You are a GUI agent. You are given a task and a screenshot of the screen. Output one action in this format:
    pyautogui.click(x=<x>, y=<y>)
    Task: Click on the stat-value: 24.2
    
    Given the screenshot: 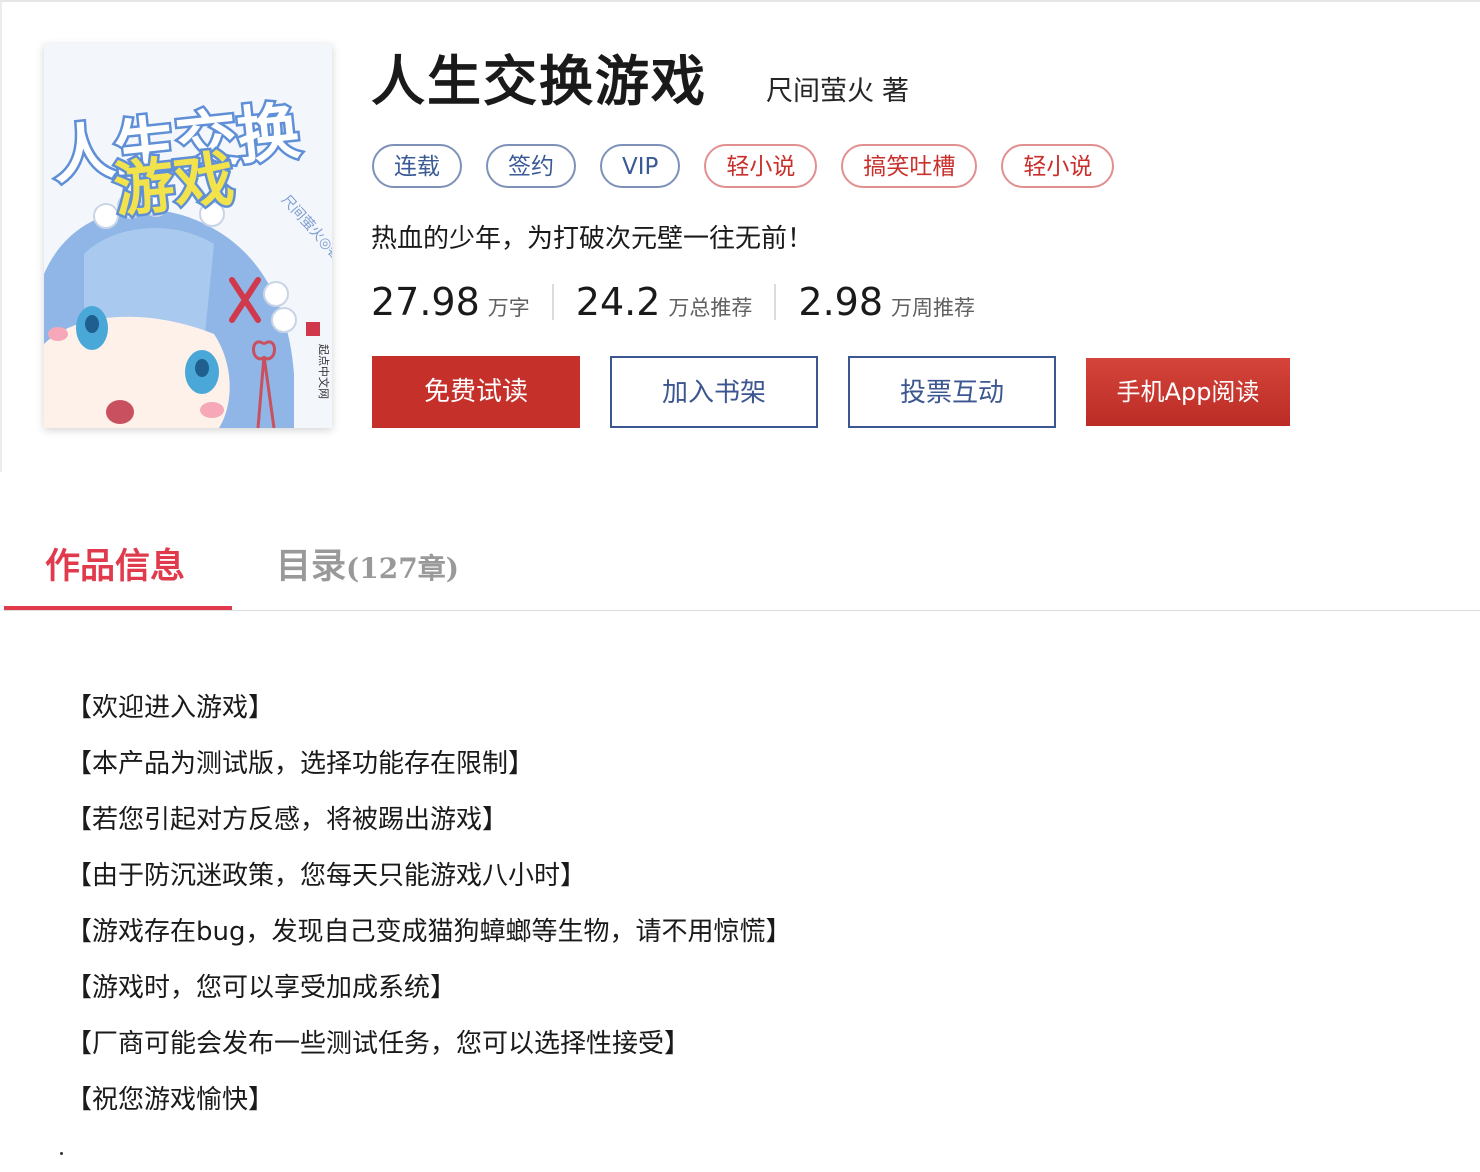 What is the action you would take?
    pyautogui.click(x=618, y=302)
    